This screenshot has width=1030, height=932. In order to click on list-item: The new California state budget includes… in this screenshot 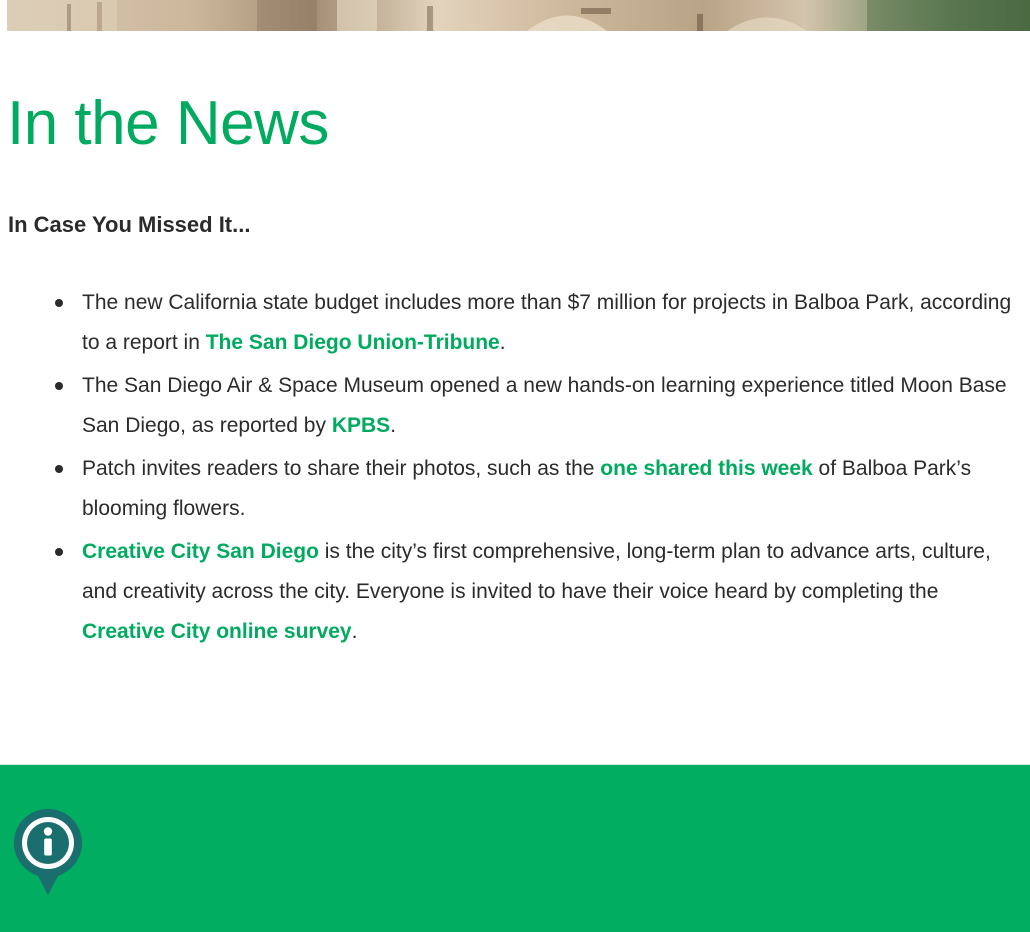, I will do `click(533, 323)`.